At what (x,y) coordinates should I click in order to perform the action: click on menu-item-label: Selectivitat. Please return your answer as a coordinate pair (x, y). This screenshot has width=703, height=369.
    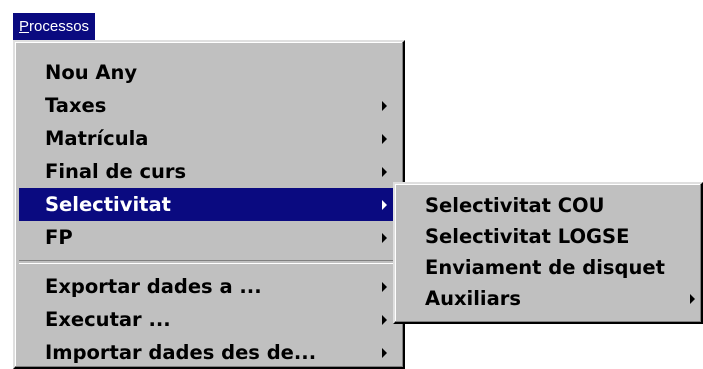
    Looking at the image, I should click on (108, 204).